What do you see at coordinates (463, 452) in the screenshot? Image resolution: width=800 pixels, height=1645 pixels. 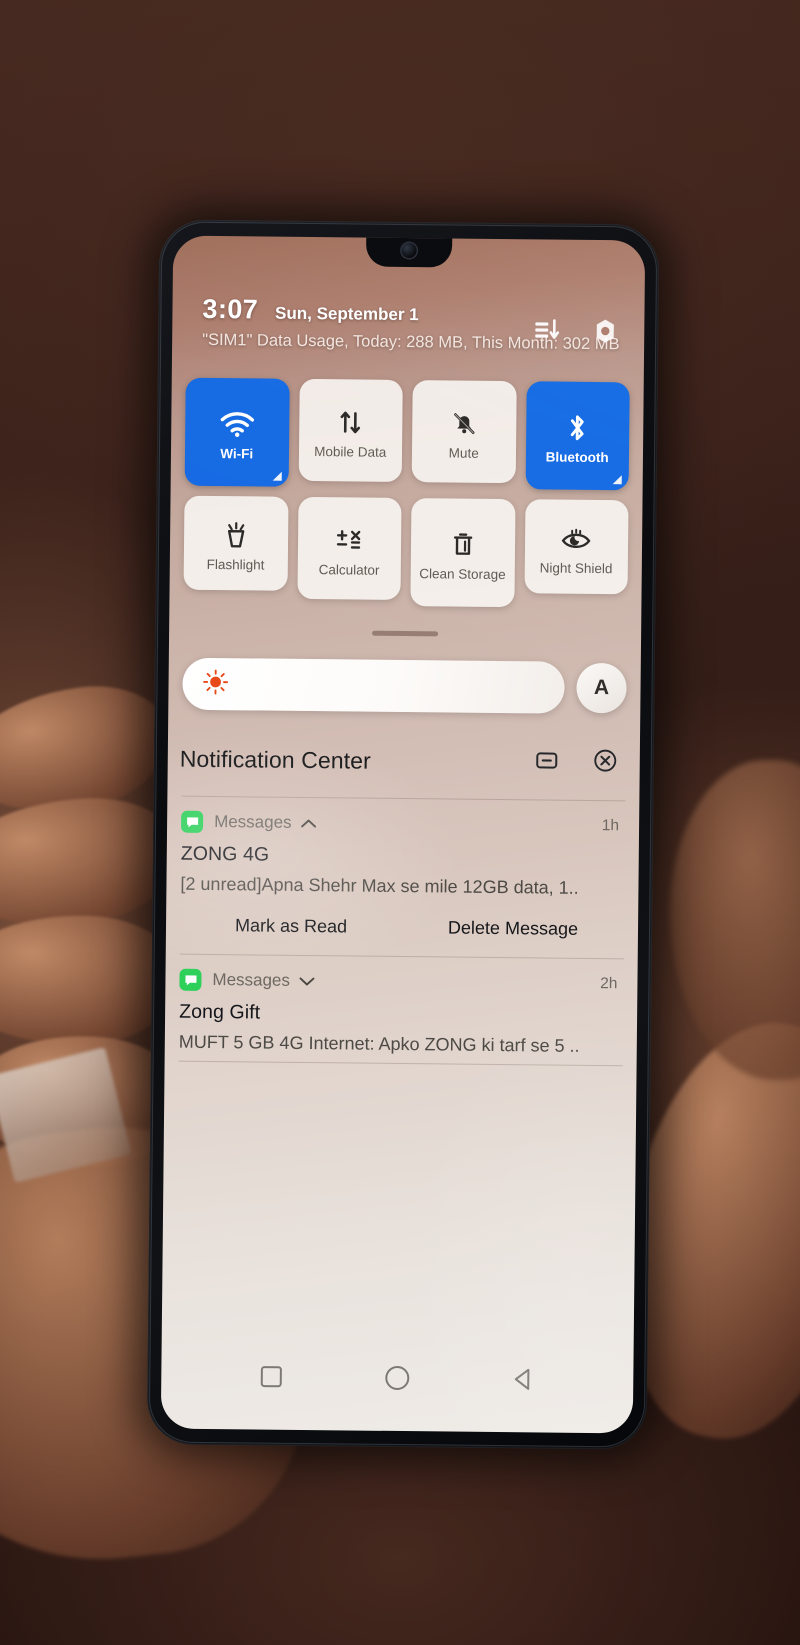 I see `tile-label: Mute` at bounding box center [463, 452].